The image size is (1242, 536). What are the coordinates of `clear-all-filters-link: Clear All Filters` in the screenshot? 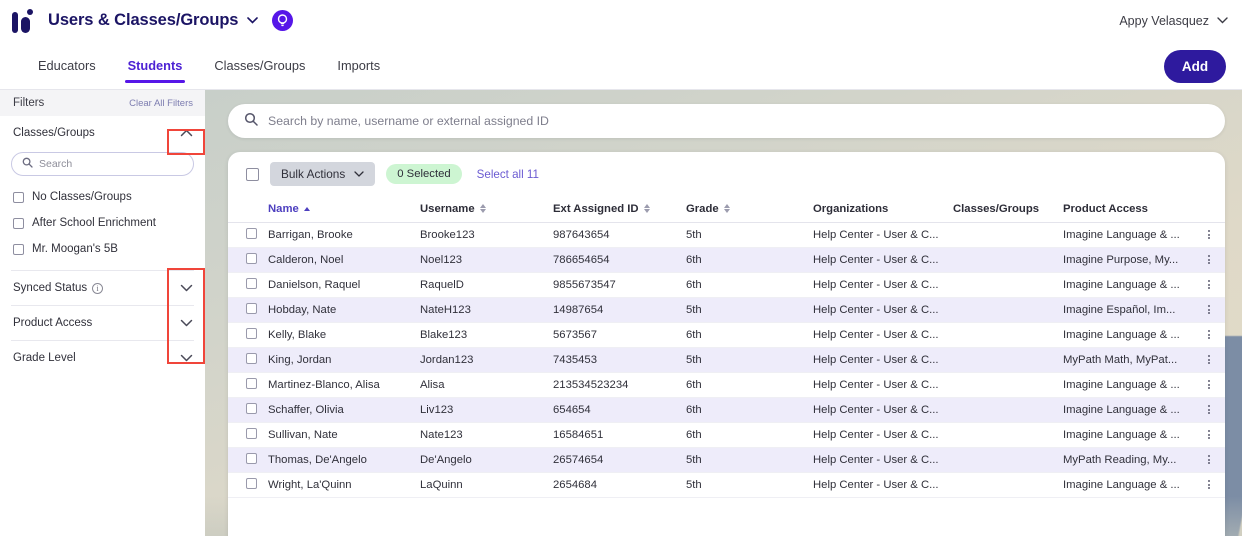 It's located at (161, 103).